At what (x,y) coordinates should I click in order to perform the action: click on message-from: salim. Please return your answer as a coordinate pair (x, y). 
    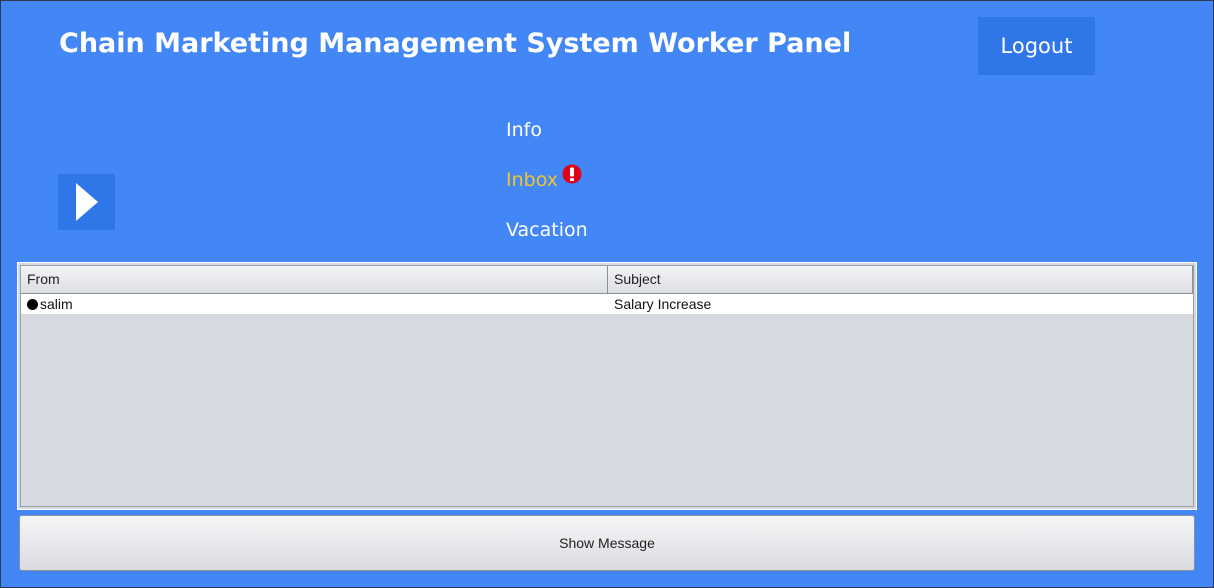
    Looking at the image, I should click on (56, 304).